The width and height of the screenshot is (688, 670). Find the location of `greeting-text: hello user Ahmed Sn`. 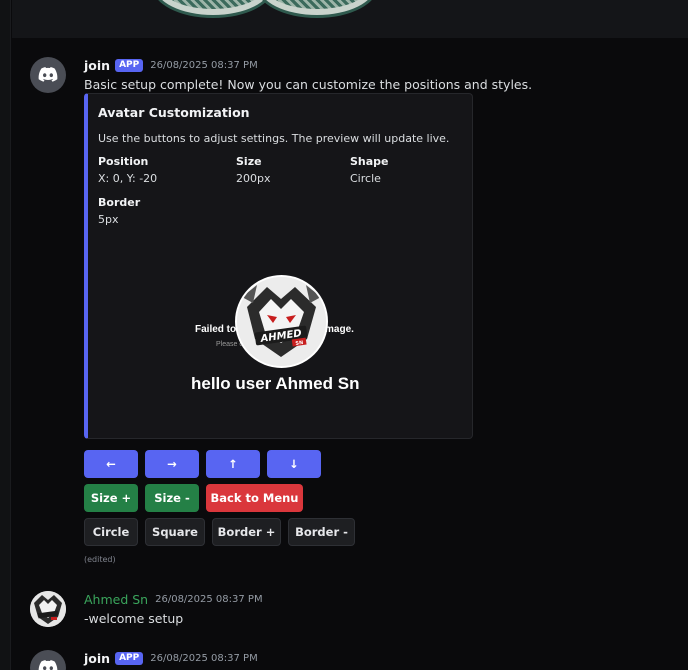

greeting-text: hello user Ahmed Sn is located at coordinates (275, 383).